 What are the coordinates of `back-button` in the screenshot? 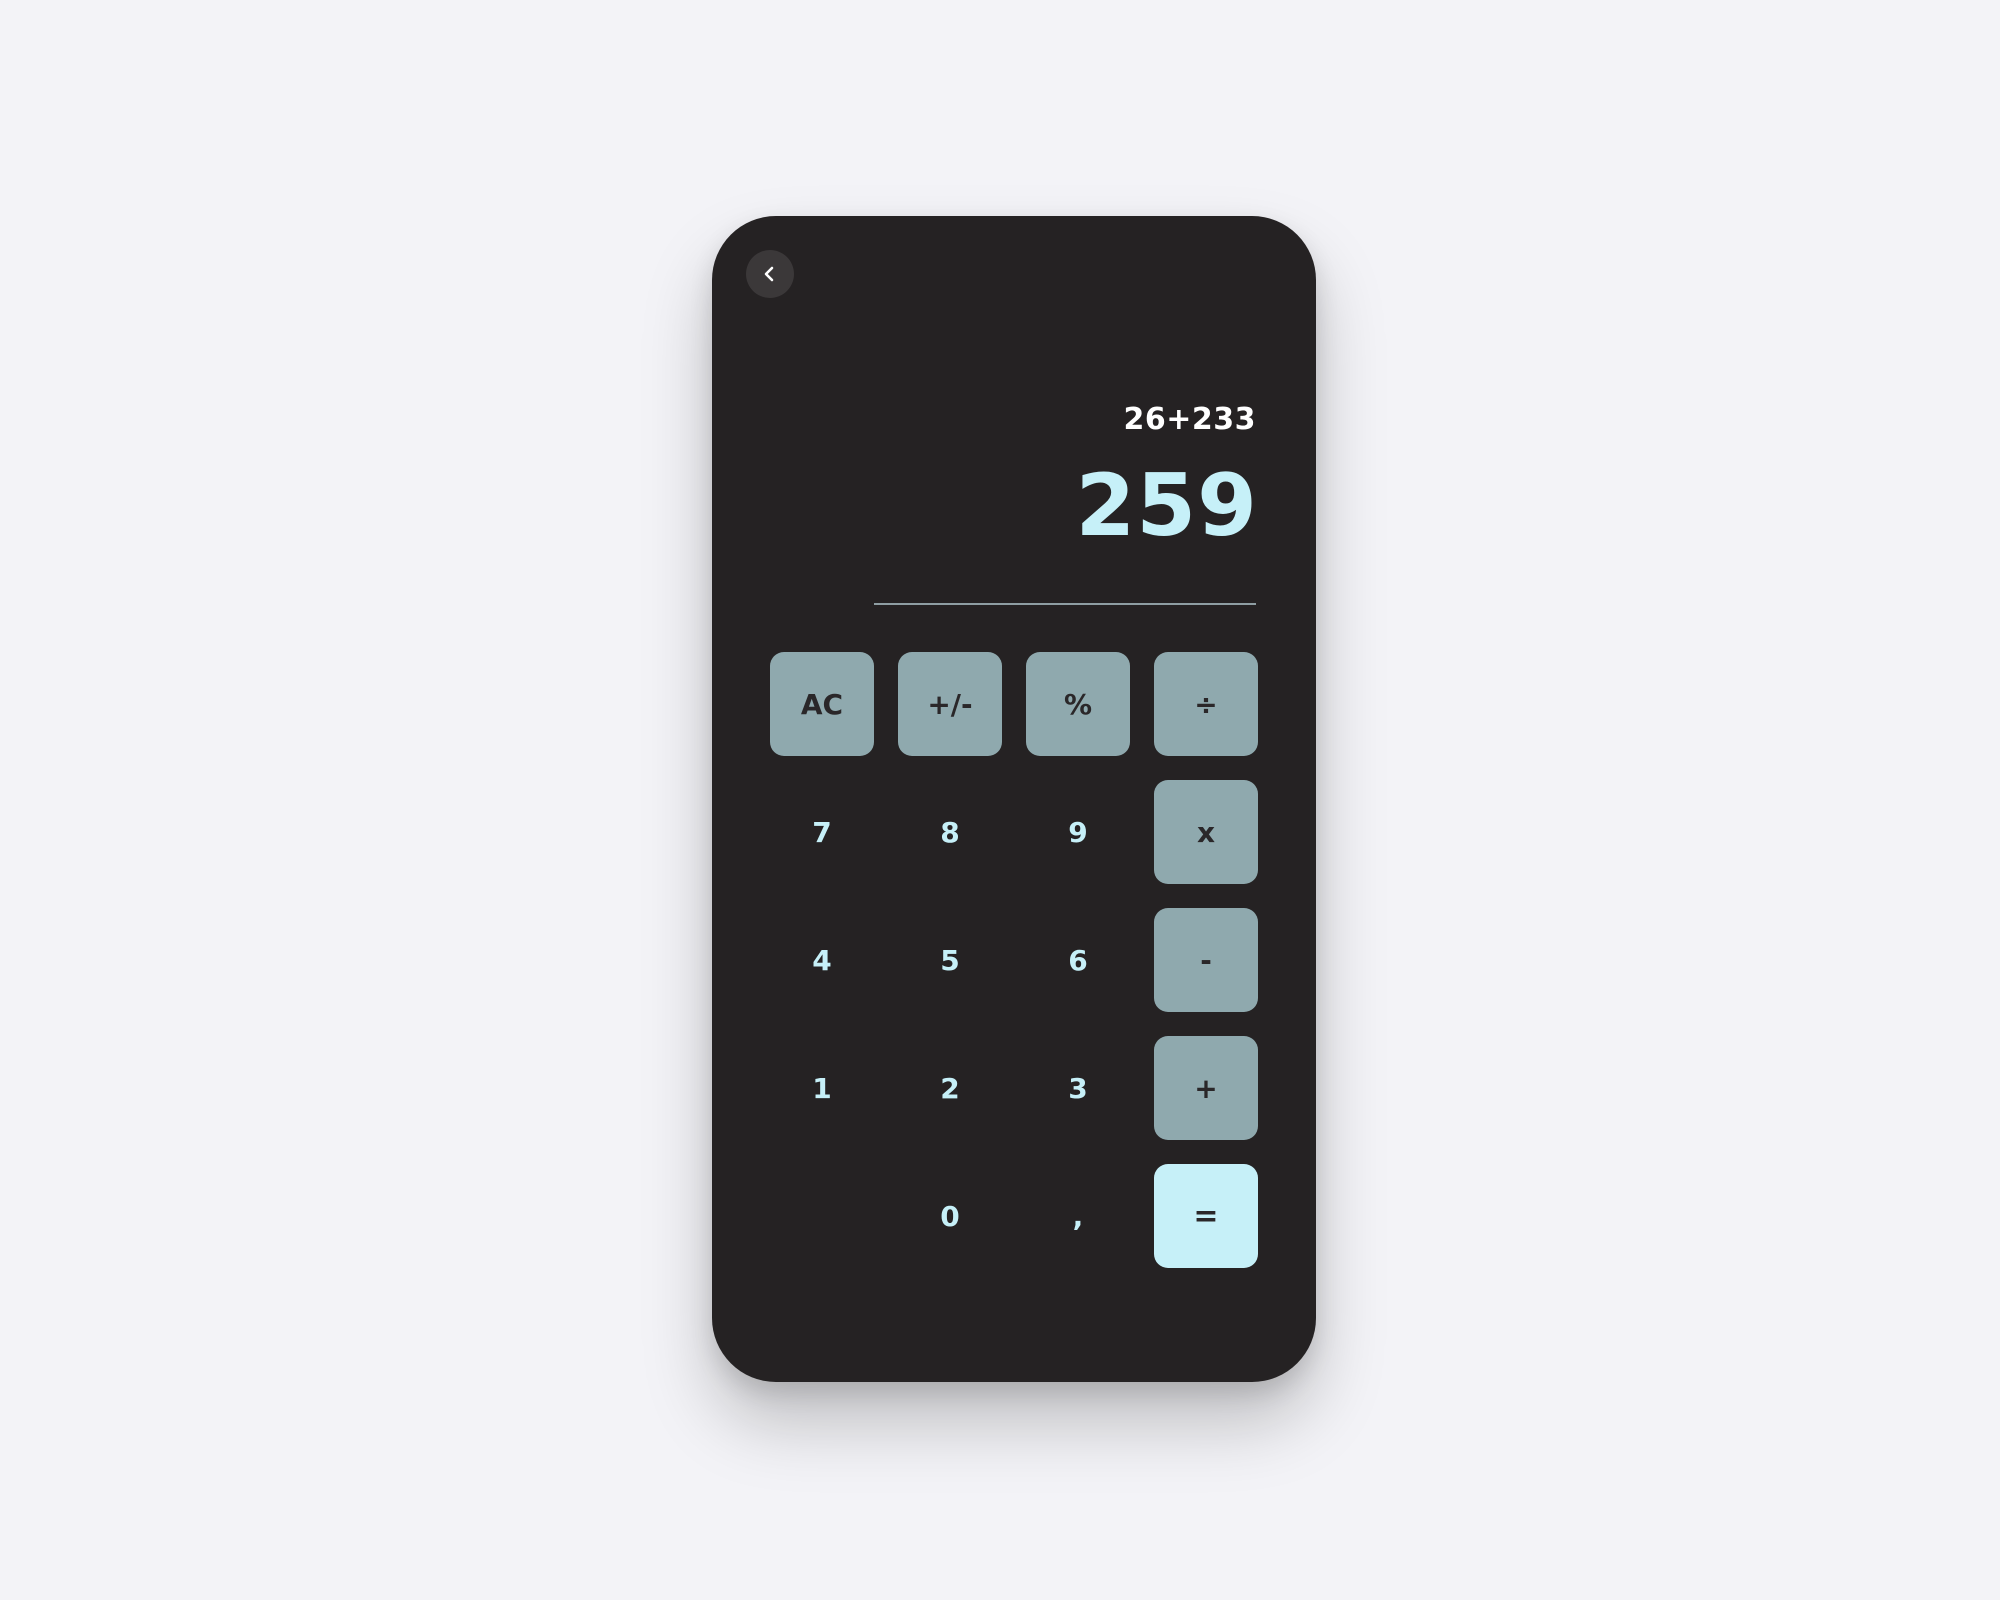 It's located at (770, 274).